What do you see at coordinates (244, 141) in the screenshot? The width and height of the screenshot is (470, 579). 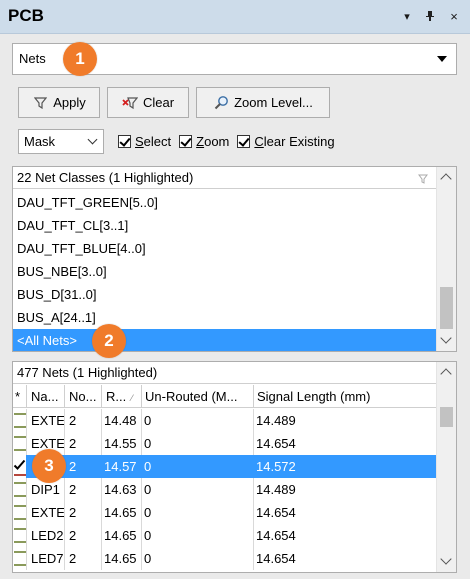 I see `clear-existing-checkbox-box` at bounding box center [244, 141].